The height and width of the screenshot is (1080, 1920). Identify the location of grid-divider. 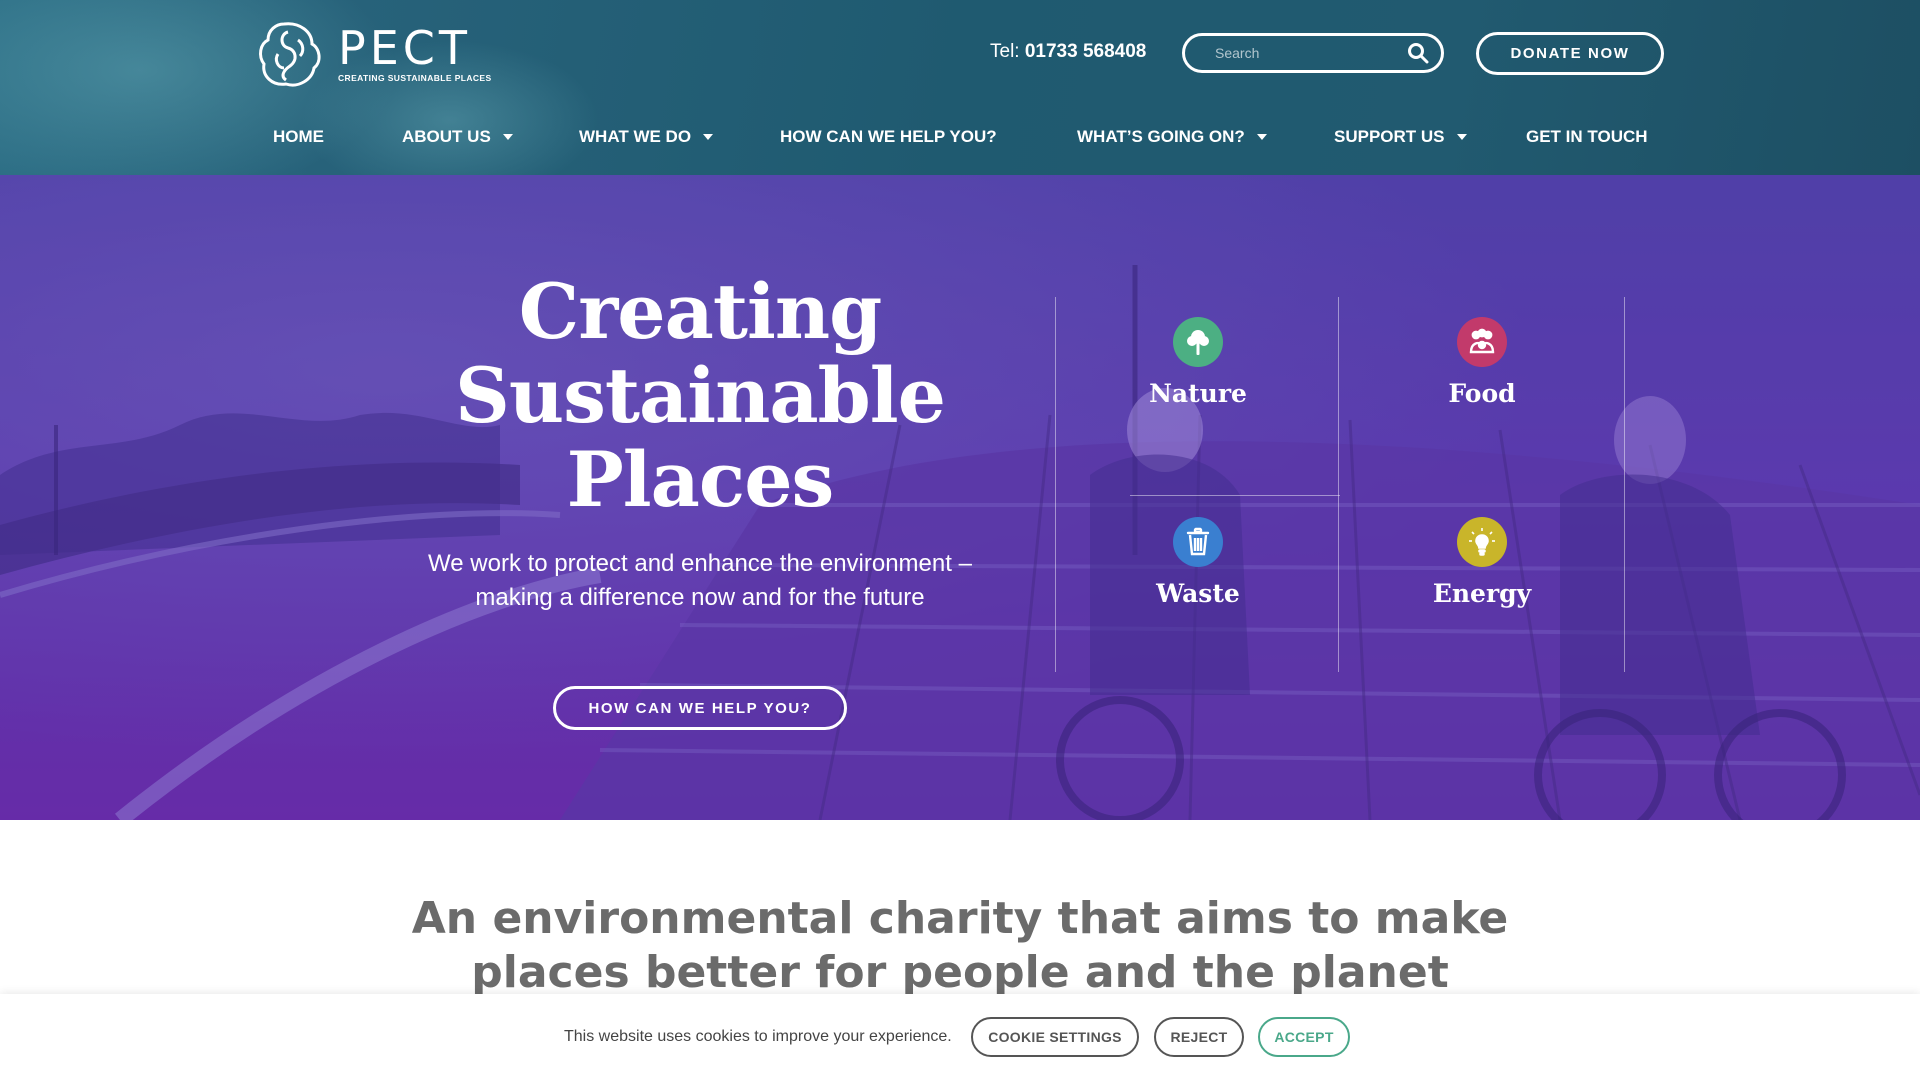
(1624, 484).